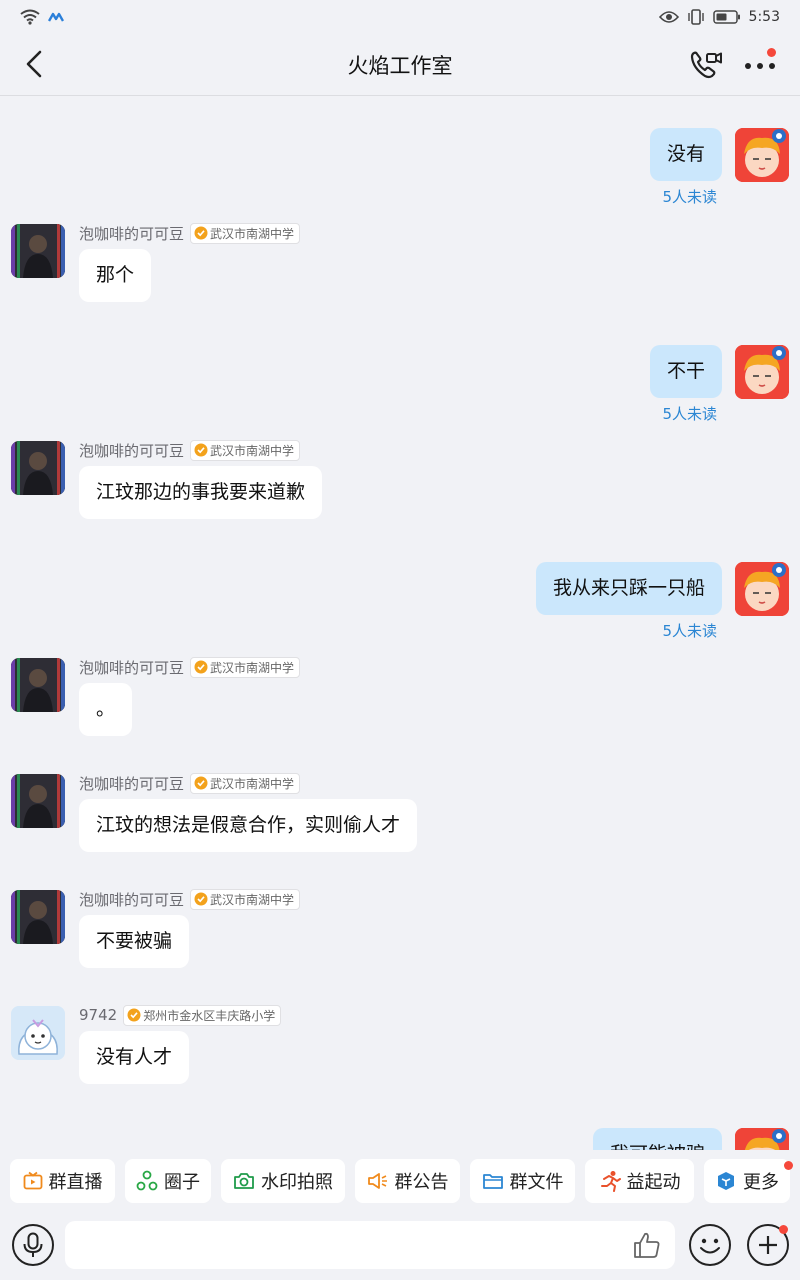 Image resolution: width=800 pixels, height=1280 pixels. I want to click on charity-button: 益起动, so click(639, 1181).